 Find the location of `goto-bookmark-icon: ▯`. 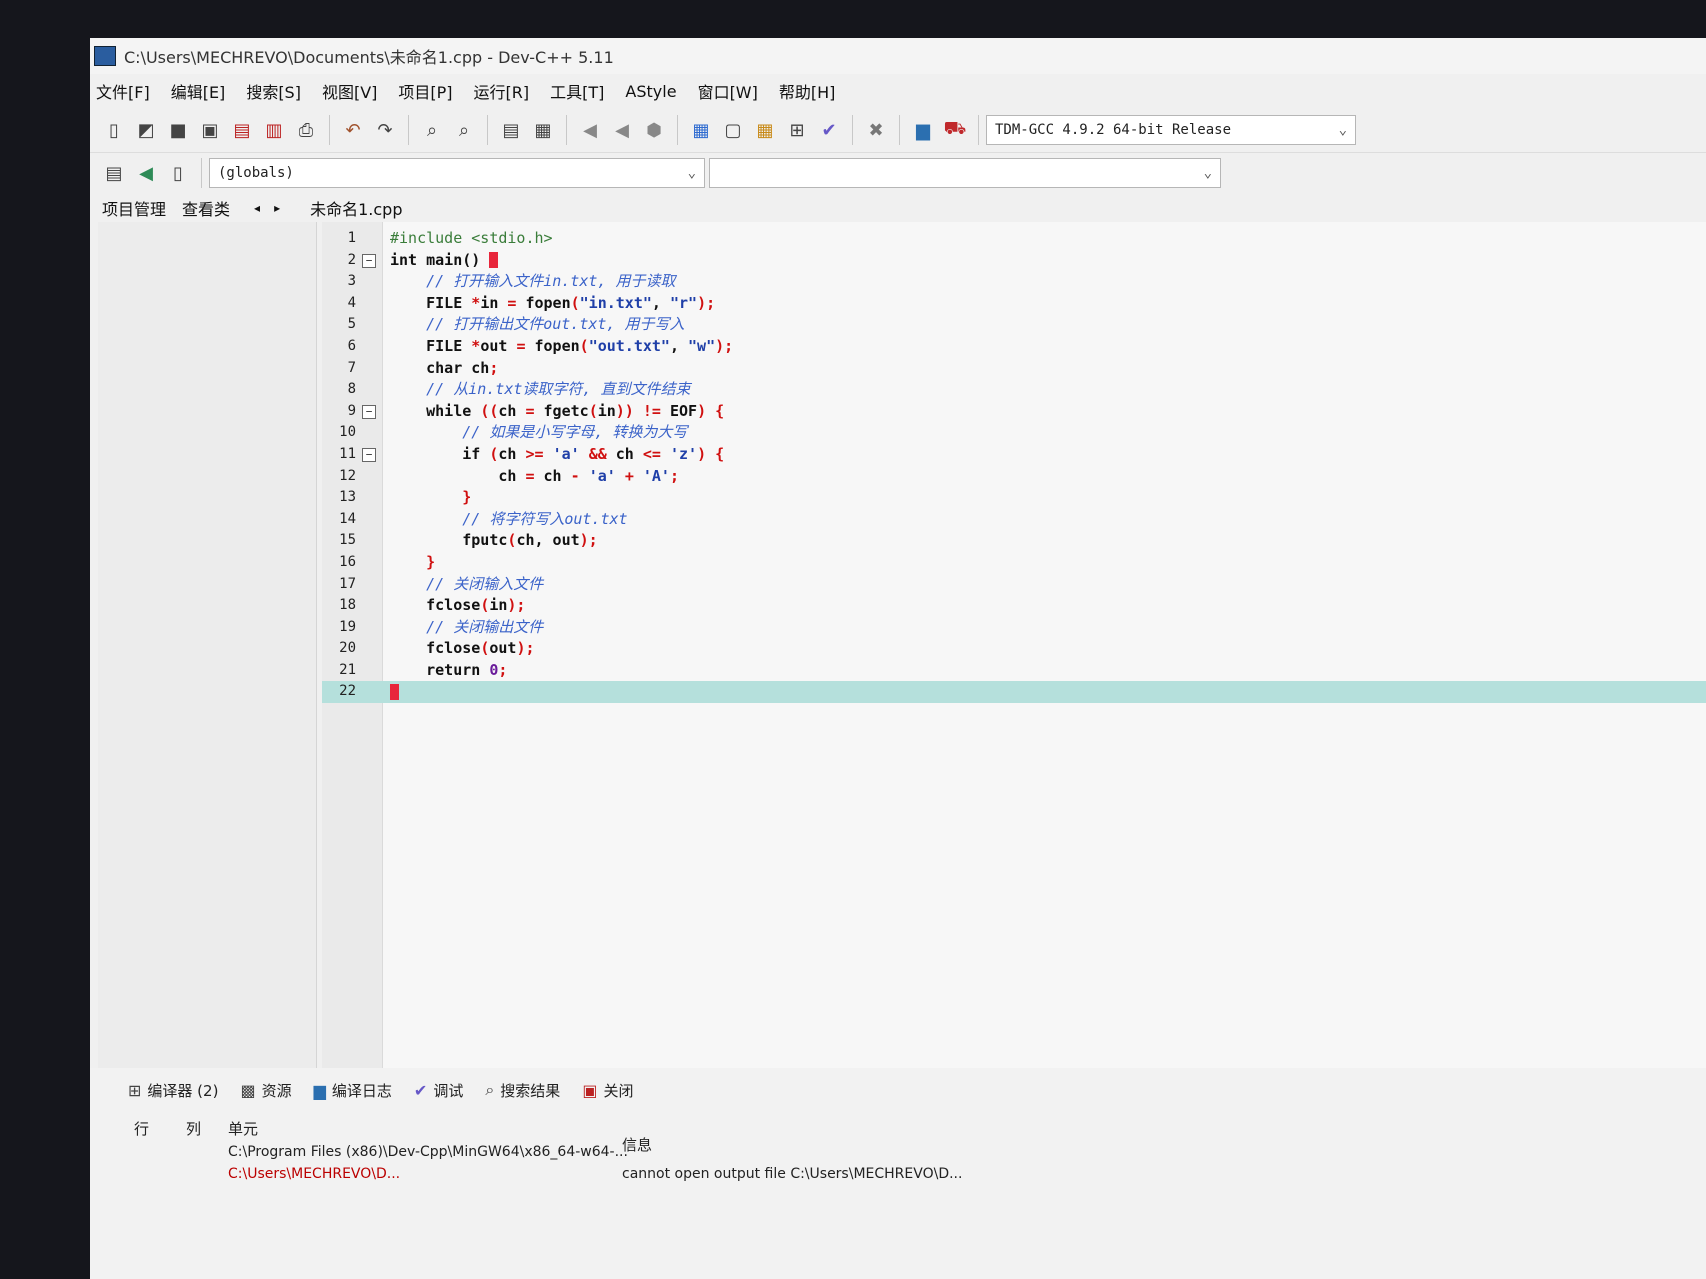

goto-bookmark-icon: ▯ is located at coordinates (178, 173).